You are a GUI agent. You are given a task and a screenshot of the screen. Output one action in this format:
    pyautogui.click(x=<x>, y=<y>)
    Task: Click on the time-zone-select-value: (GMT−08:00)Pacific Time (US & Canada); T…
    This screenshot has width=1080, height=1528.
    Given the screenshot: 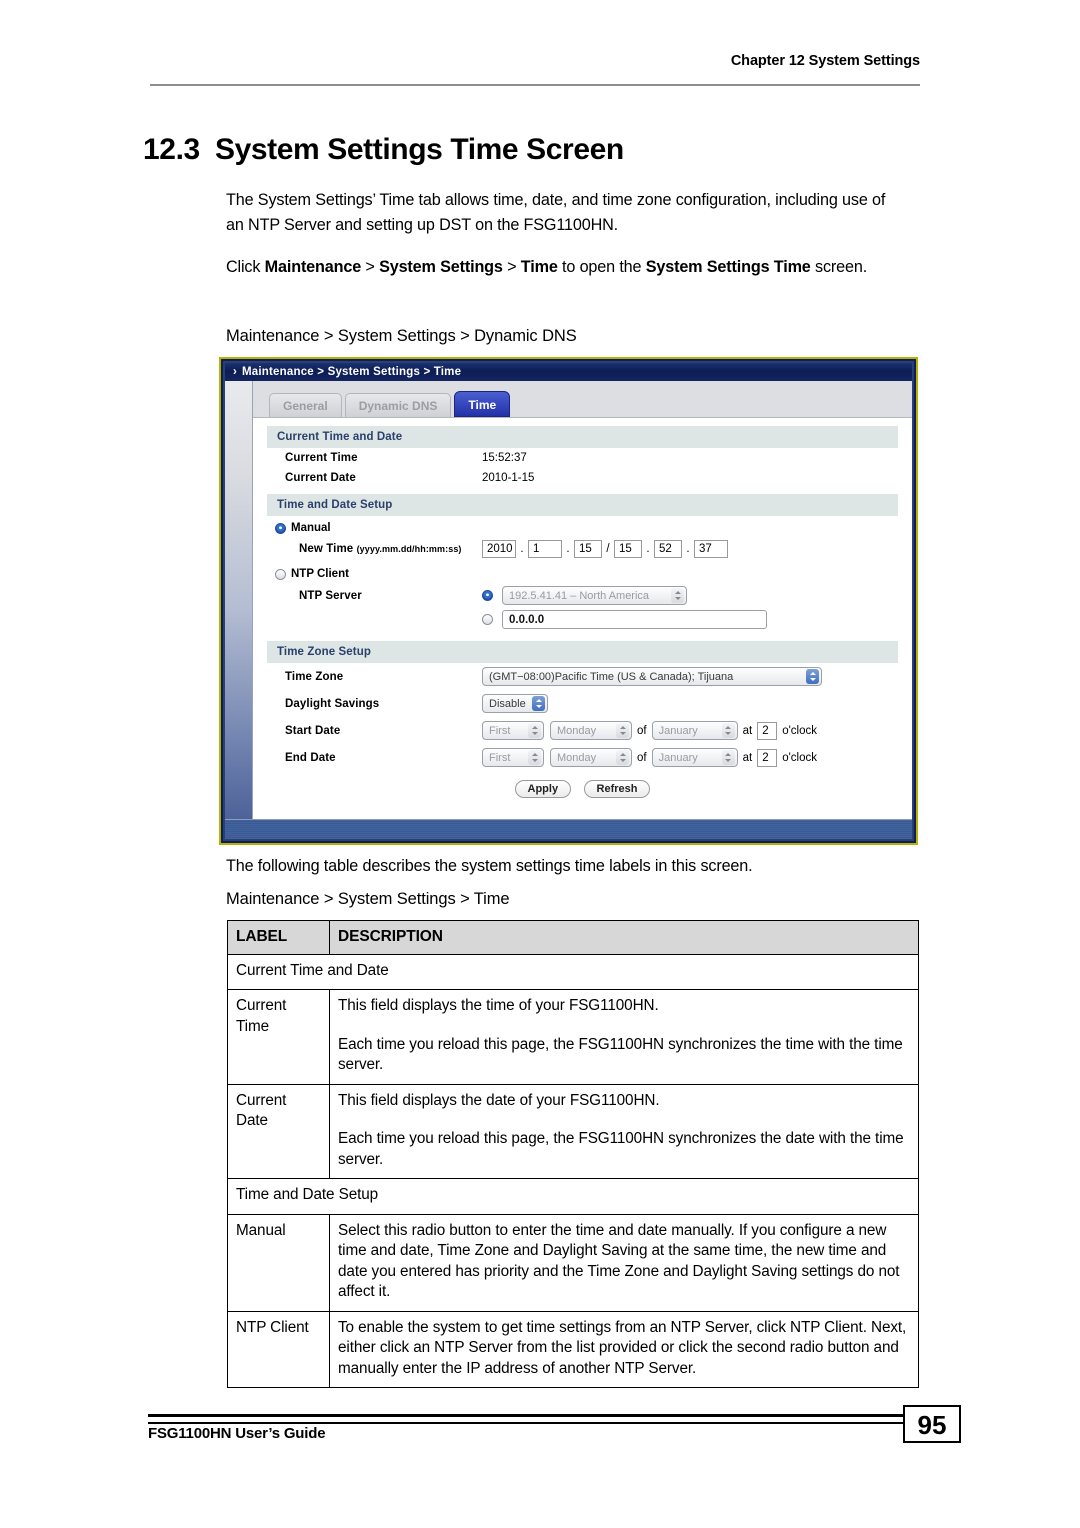 What is the action you would take?
    pyautogui.click(x=611, y=676)
    